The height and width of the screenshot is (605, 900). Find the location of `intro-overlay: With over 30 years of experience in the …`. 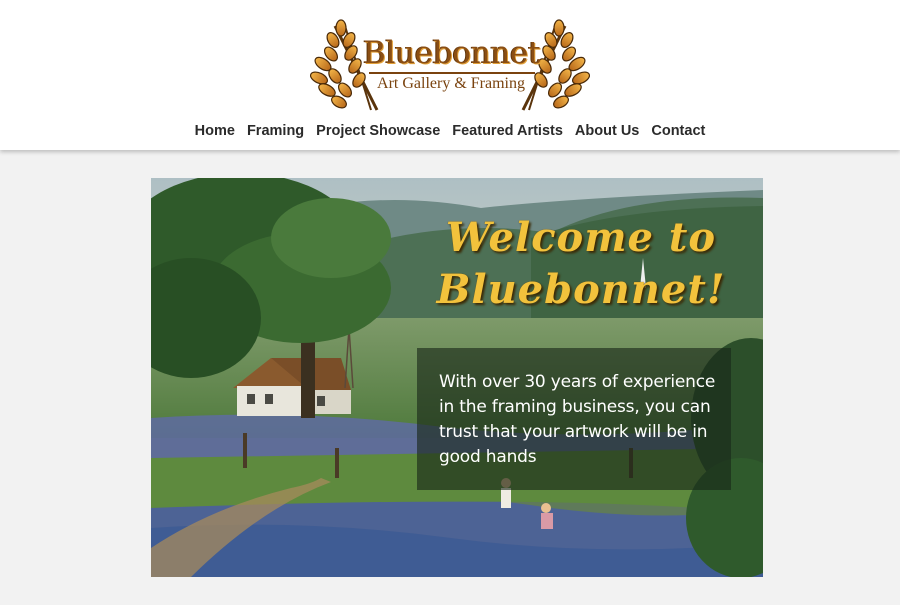

intro-overlay: With over 30 years of experience in the … is located at coordinates (574, 419).